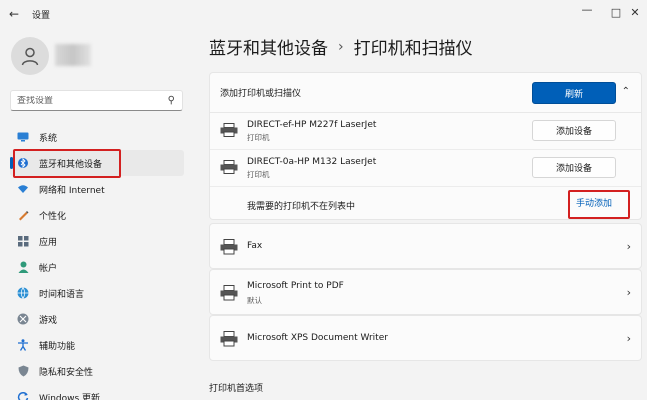 This screenshot has width=647, height=400. Describe the element at coordinates (261, 94) in the screenshot. I see `add-printer-title: 添加打印机或扫描仪` at that location.